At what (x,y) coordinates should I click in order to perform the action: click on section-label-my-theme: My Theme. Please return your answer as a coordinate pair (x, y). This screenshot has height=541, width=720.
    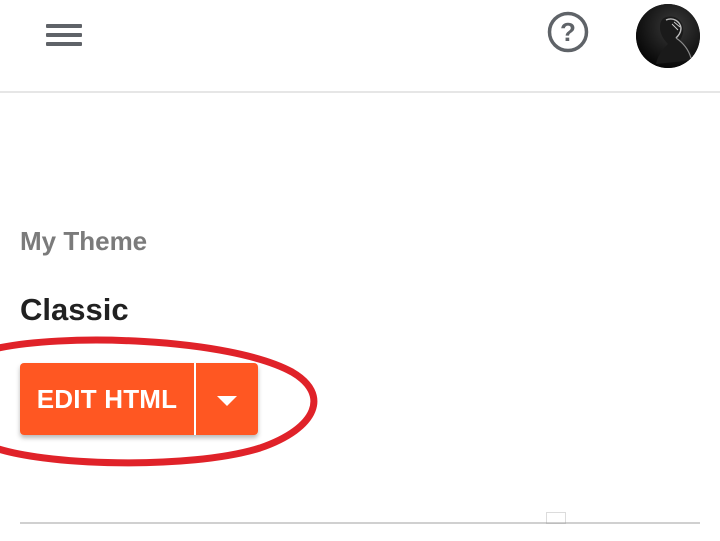
    Looking at the image, I should click on (84, 241).